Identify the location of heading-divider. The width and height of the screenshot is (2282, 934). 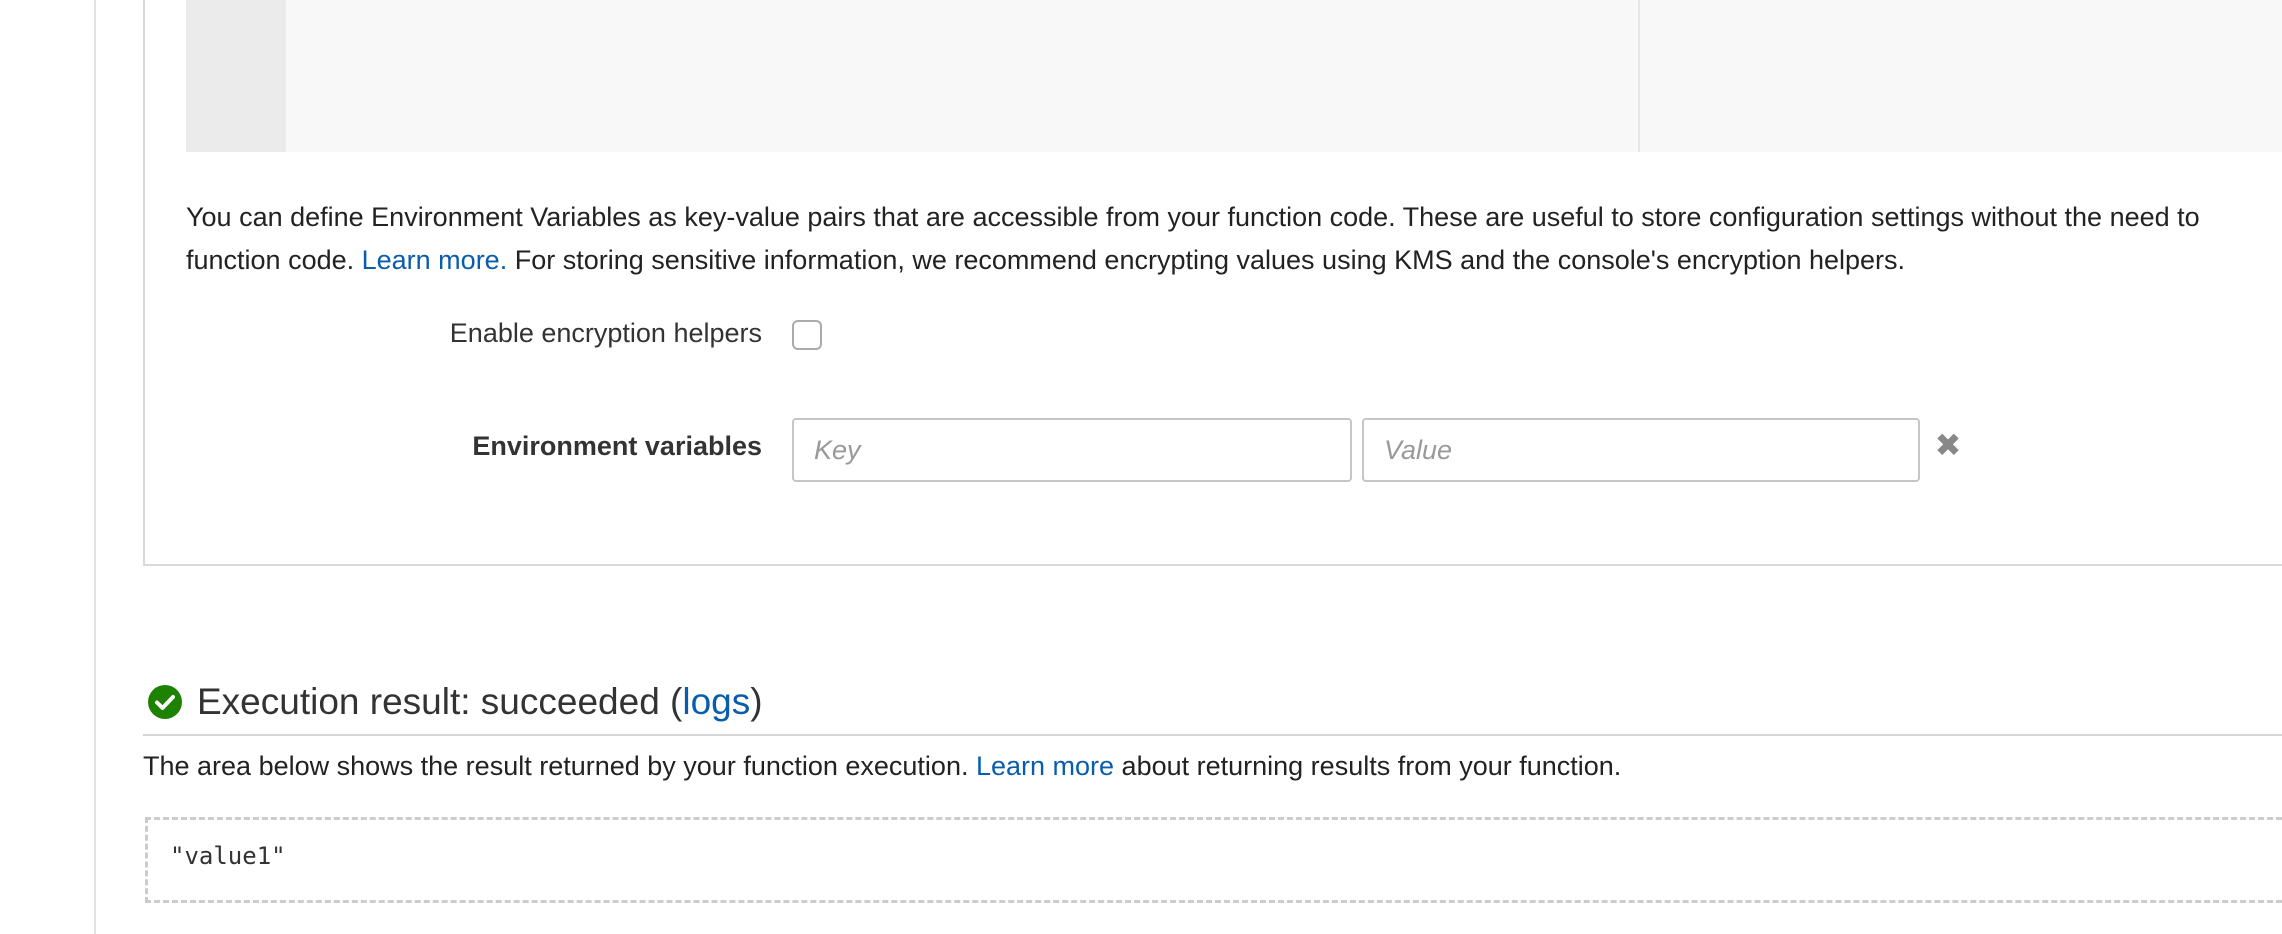
(1212, 735).